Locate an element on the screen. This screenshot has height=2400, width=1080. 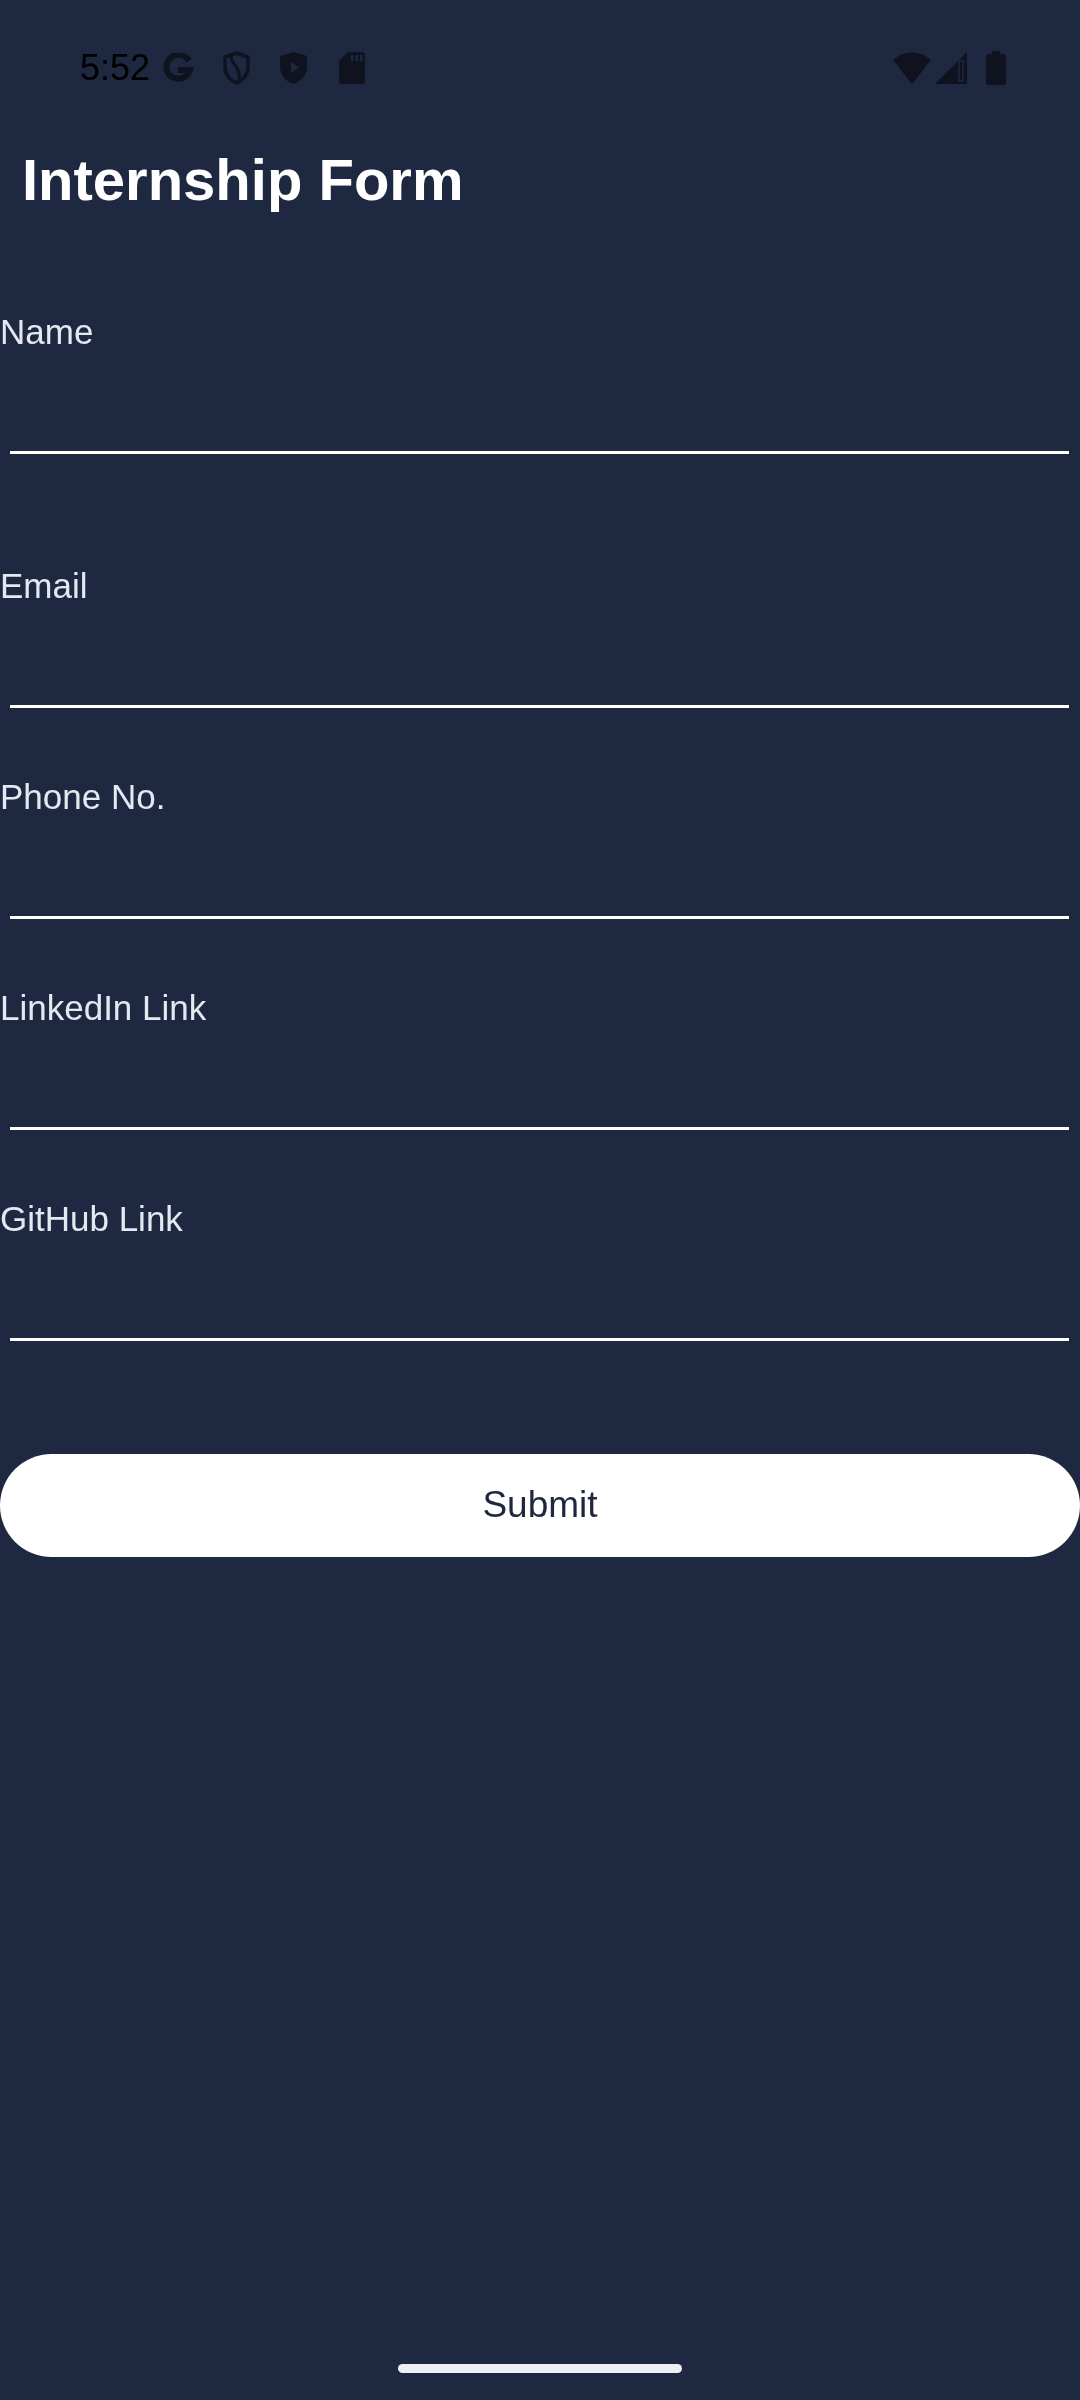
signal-icon is located at coordinates (951, 68).